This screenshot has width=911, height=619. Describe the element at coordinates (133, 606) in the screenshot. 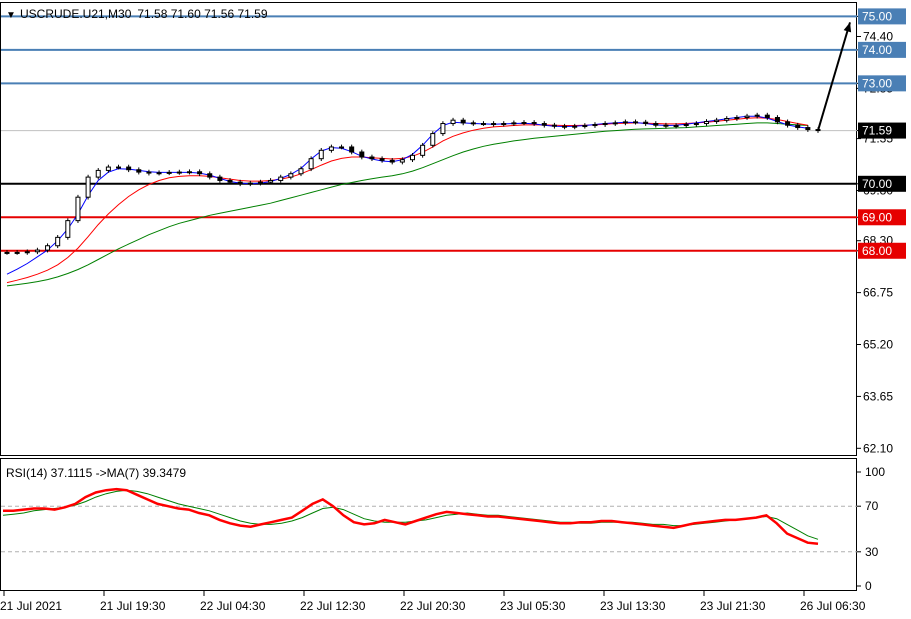

I see `time-tick-label: 21 Jul 19:30` at that location.